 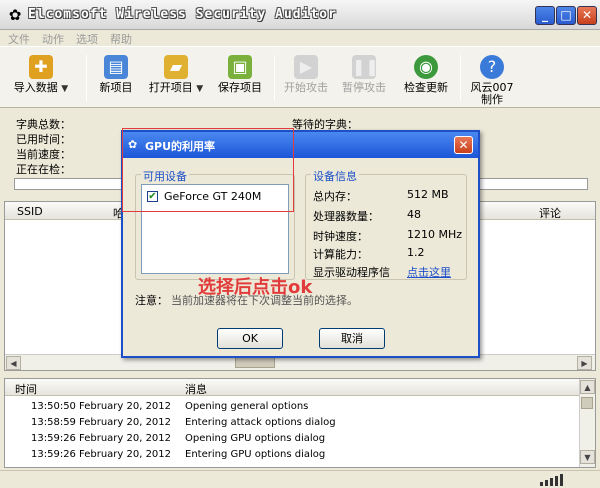 What do you see at coordinates (170, 87) in the screenshot?
I see `open-project-label: 打开项目` at bounding box center [170, 87].